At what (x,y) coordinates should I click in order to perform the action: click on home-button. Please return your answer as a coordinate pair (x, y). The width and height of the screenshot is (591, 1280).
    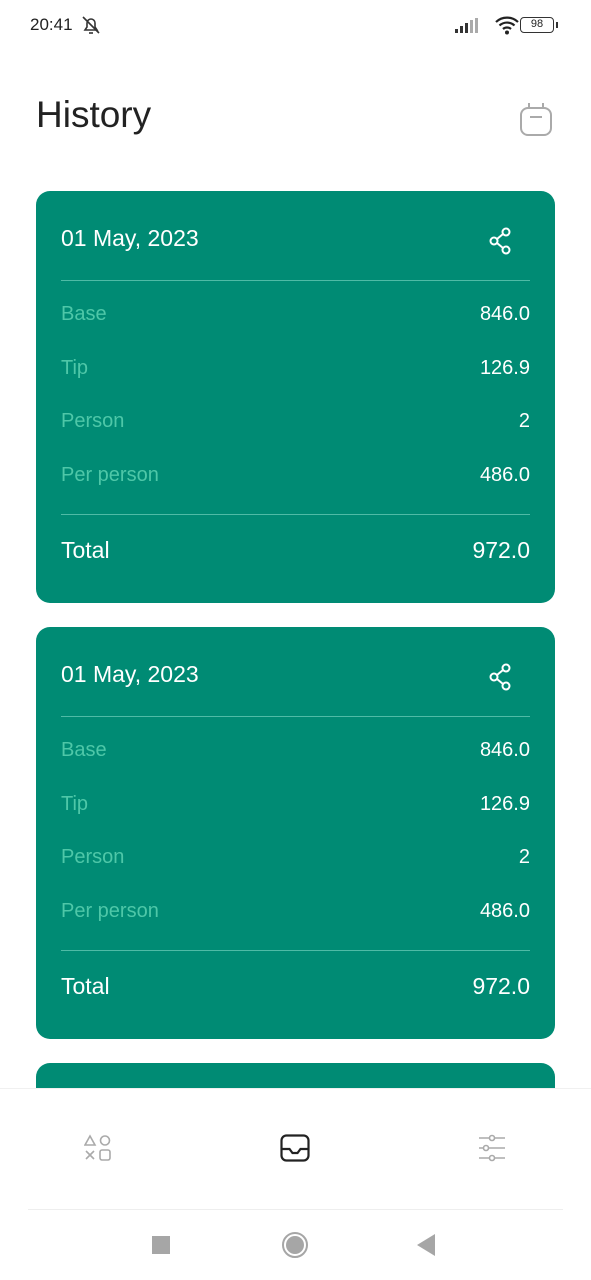
    Looking at the image, I should click on (295, 1245).